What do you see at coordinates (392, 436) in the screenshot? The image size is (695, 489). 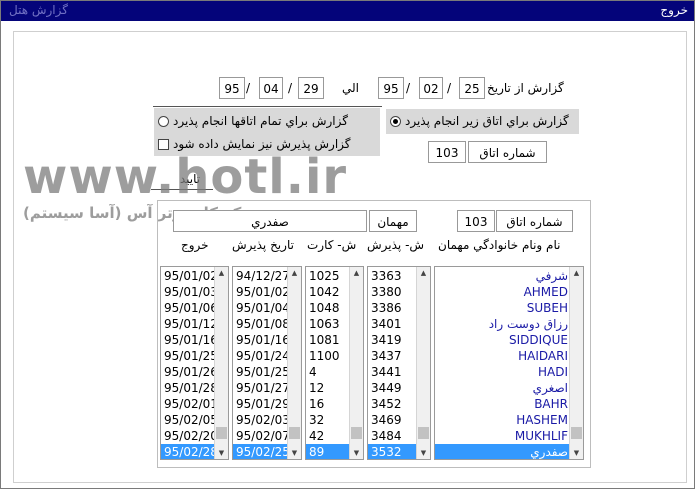 I see `checkin-number-cell: 3484` at bounding box center [392, 436].